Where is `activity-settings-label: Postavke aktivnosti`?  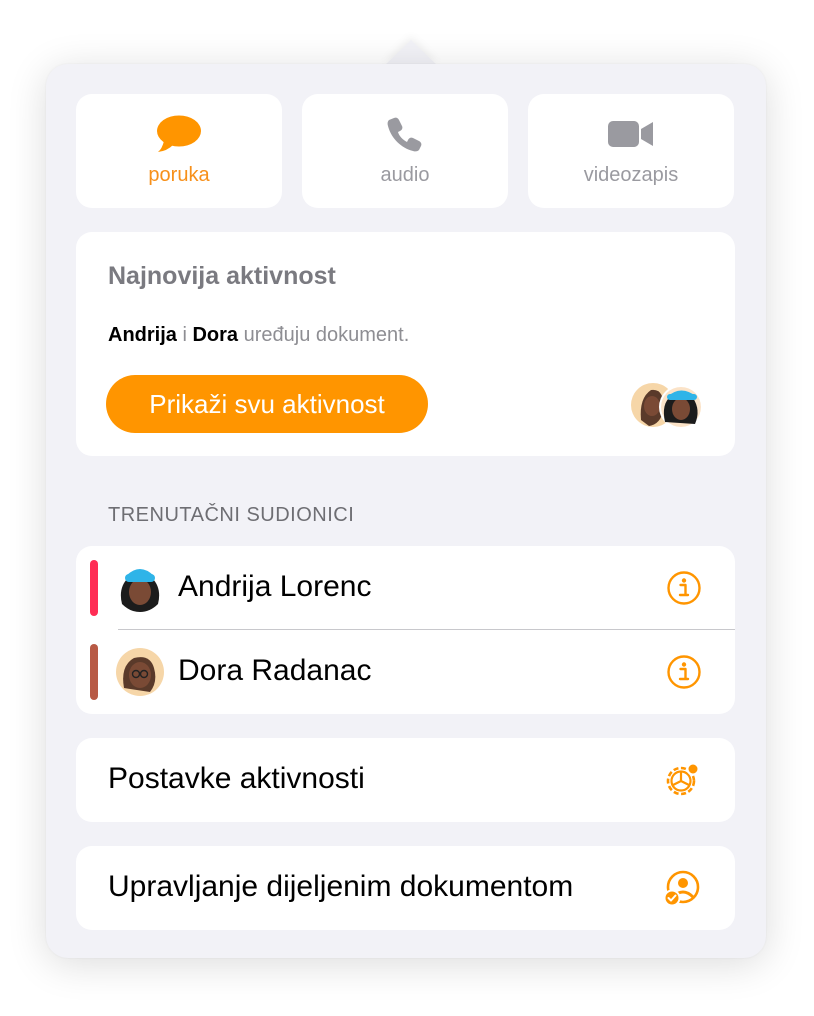 activity-settings-label: Postavke aktivnosti is located at coordinates (236, 778).